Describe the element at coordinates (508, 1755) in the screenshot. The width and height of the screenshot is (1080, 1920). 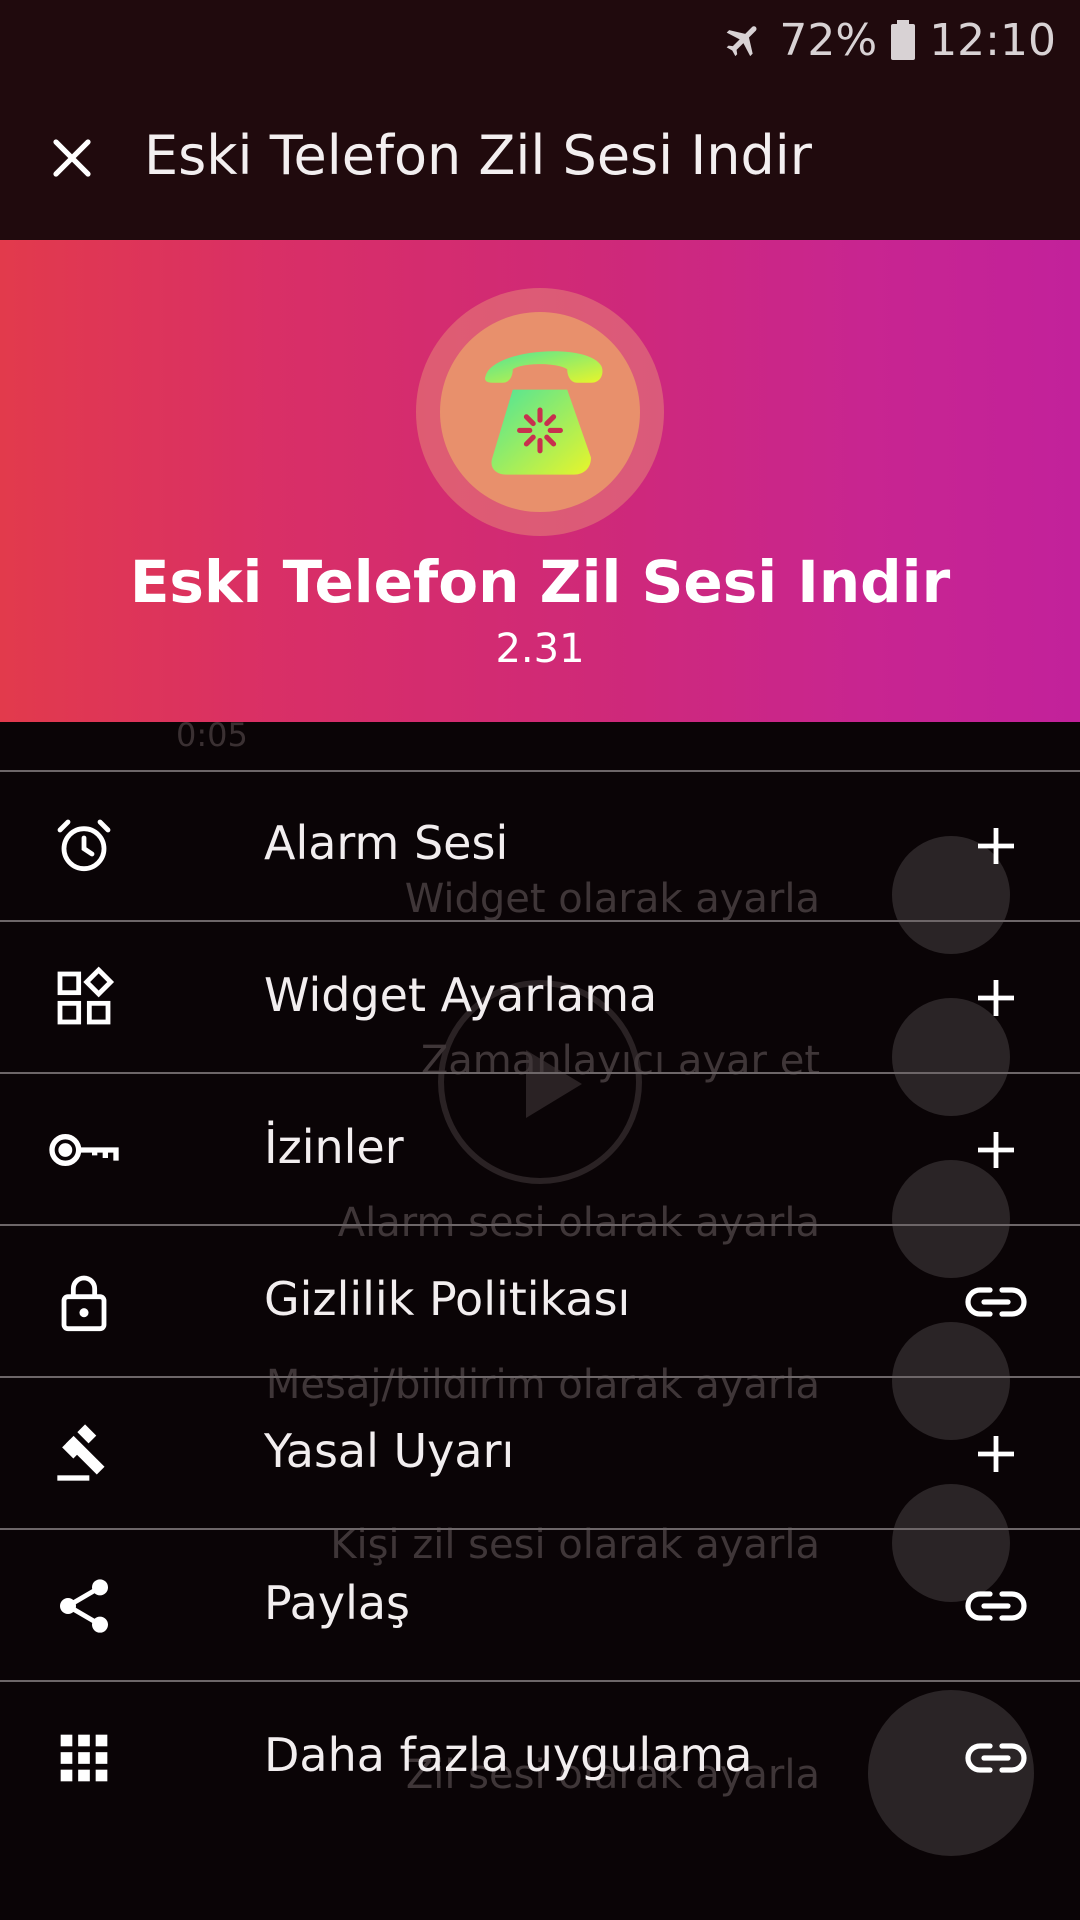
I see `menu-item-label: Daha fazla uygulama` at that location.